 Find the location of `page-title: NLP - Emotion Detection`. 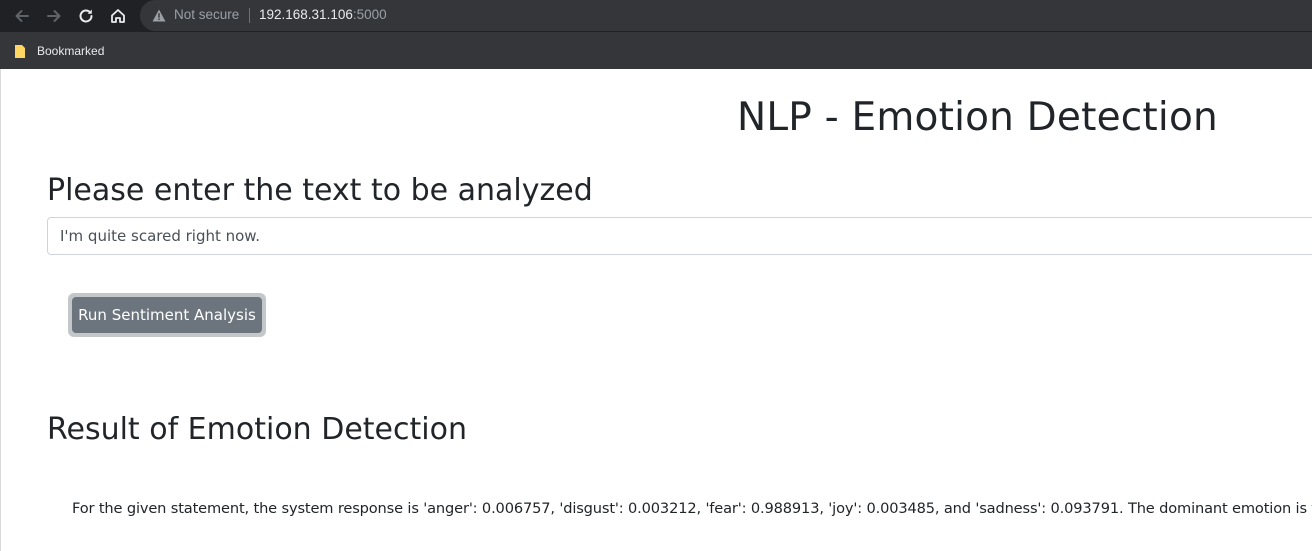

page-title: NLP - Emotion Detection is located at coordinates (977, 117).